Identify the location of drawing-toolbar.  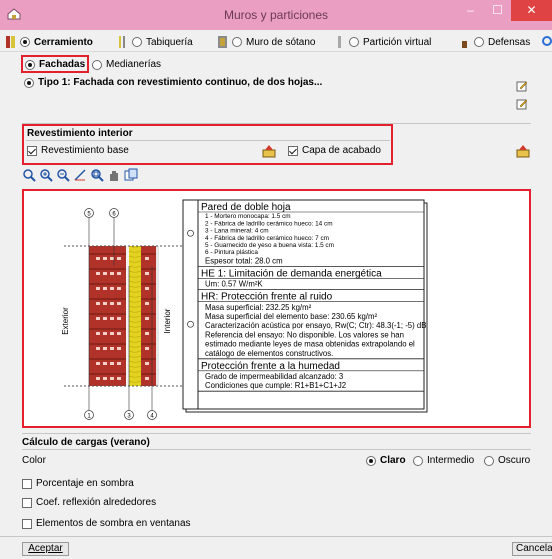
(80, 175).